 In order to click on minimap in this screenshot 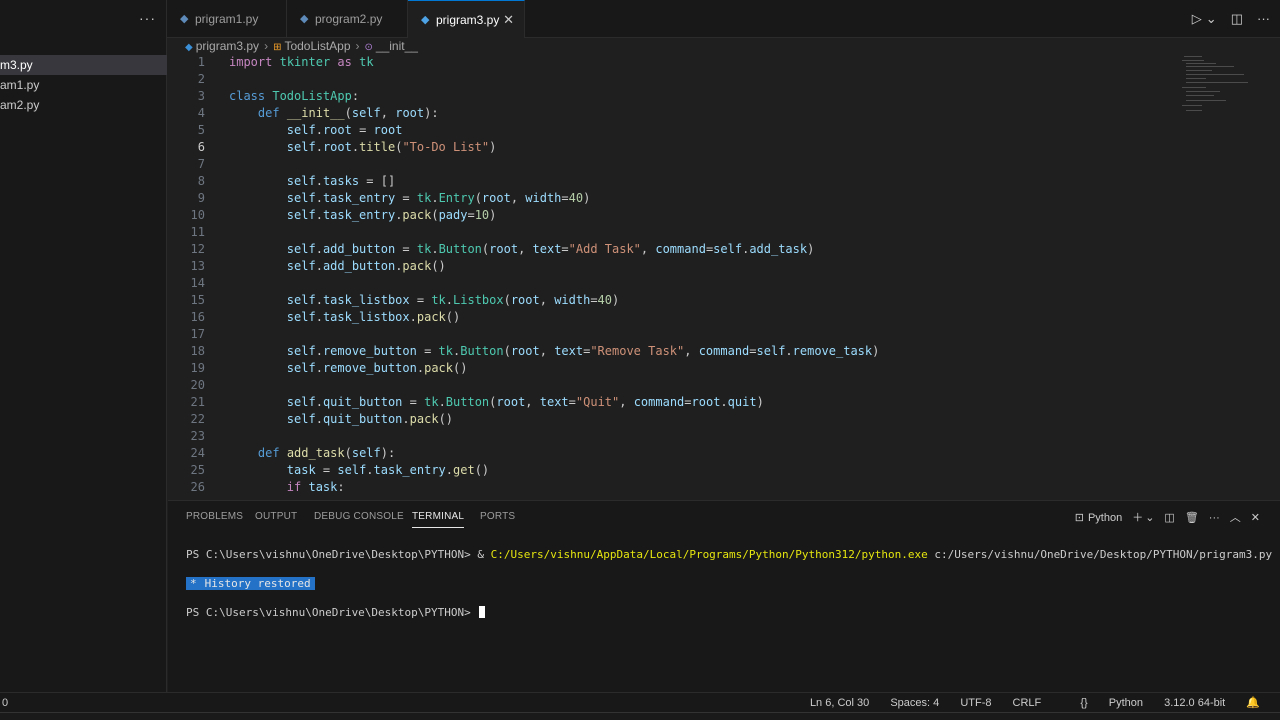, I will do `click(1218, 89)`.